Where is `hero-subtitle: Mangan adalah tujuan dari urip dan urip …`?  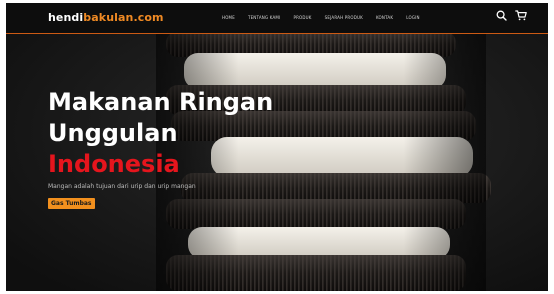
hero-subtitle: Mangan adalah tujuan dari urip dan urip … is located at coordinates (122, 186).